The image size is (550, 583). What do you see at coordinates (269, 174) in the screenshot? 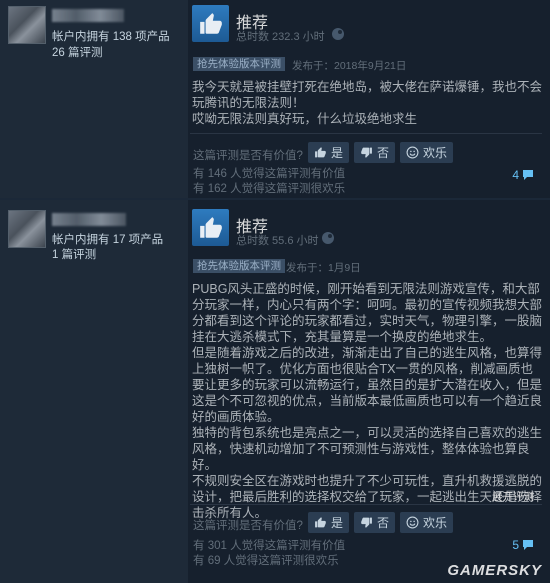
I see `helpful-count: 有 146 人觉得这篇评测有价值` at bounding box center [269, 174].